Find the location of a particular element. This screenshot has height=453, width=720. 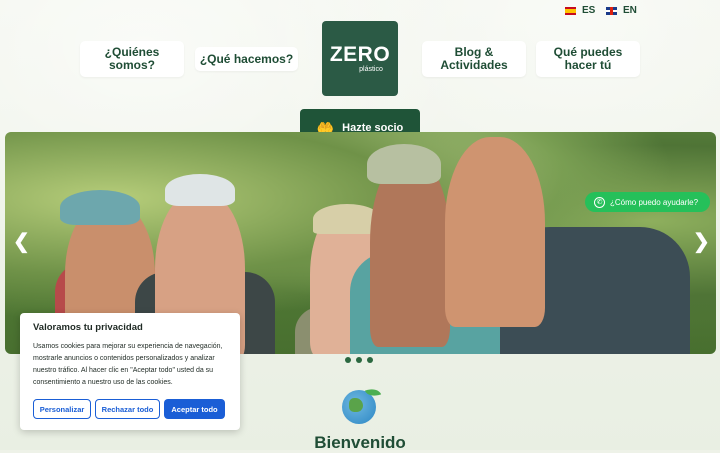

carousel-dots is located at coordinates (359, 360).